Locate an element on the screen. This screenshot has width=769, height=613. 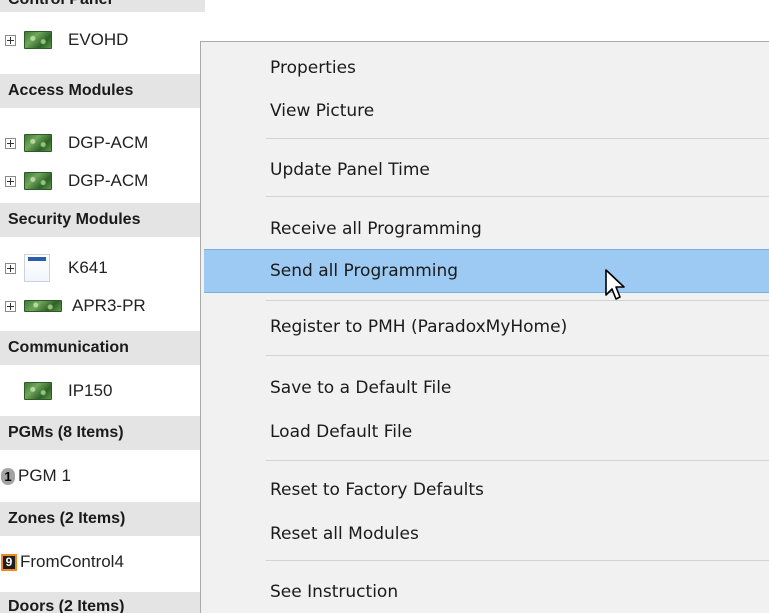
menu-item-view-picture: View Picture is located at coordinates (487, 110).